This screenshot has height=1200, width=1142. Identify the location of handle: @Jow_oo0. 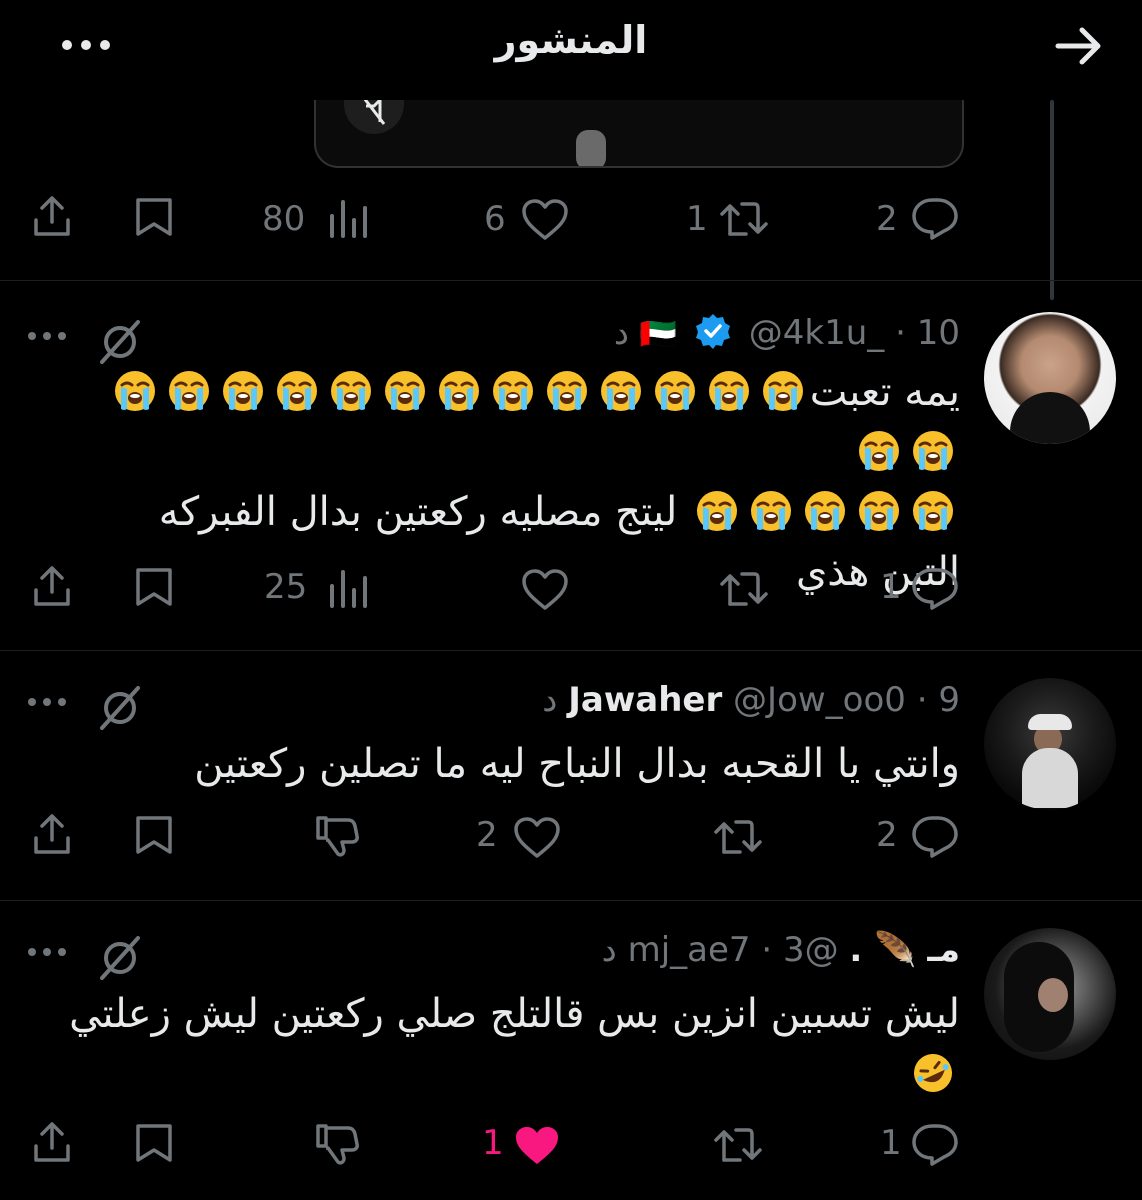
(819, 700).